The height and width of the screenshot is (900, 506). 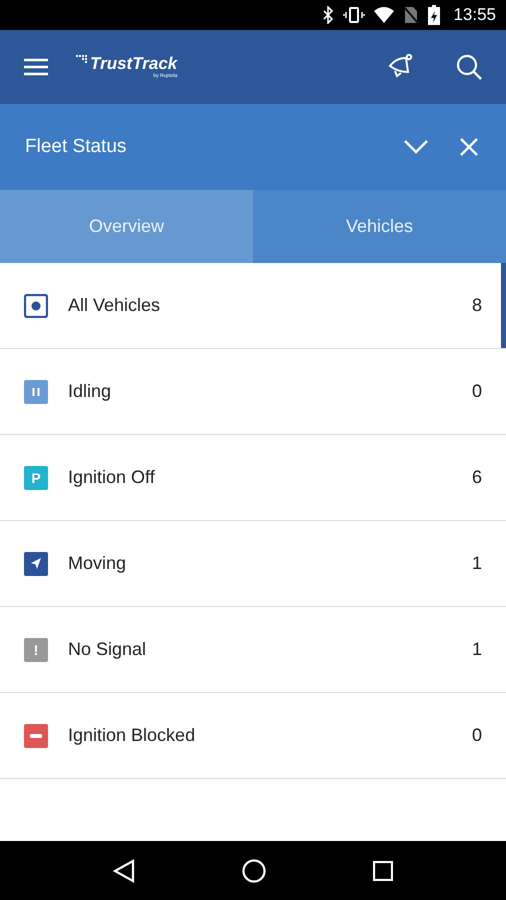 I want to click on panel-title: Fleet Status, so click(x=75, y=147).